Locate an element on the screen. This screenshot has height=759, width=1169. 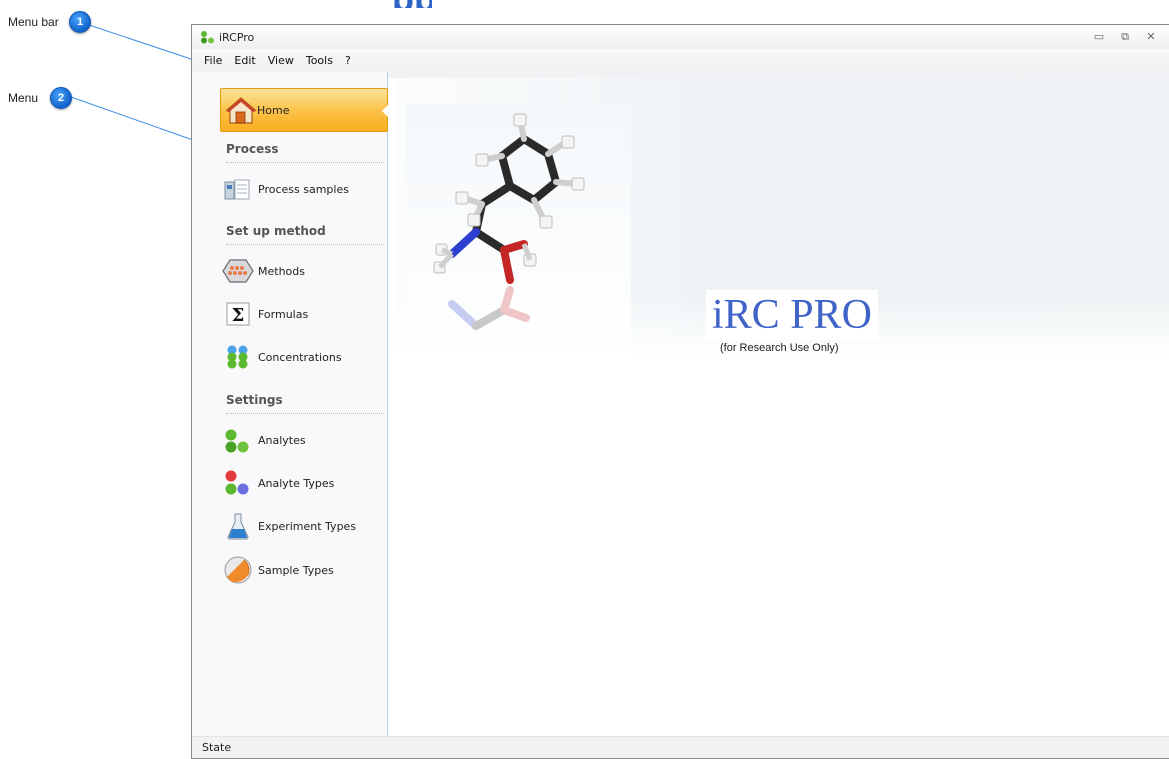
sidebar-item-formulas: Σ Formulas is located at coordinates (265, 314).